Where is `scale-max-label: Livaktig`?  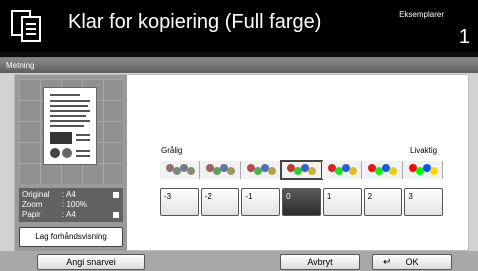
scale-max-label: Livaktig is located at coordinates (424, 150).